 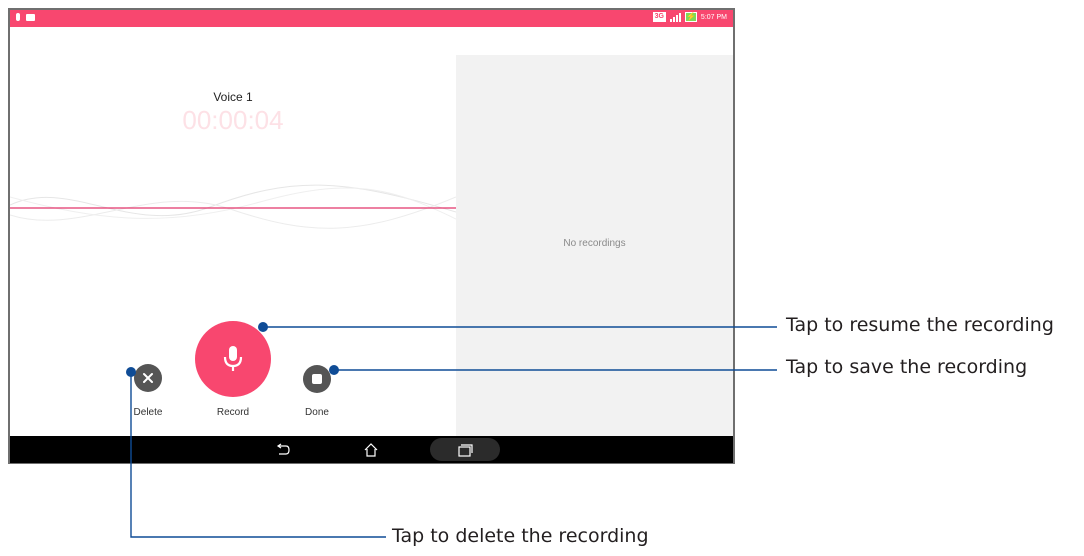 What do you see at coordinates (520, 536) in the screenshot?
I see `delete-callout-text: Tap to delete the recording` at bounding box center [520, 536].